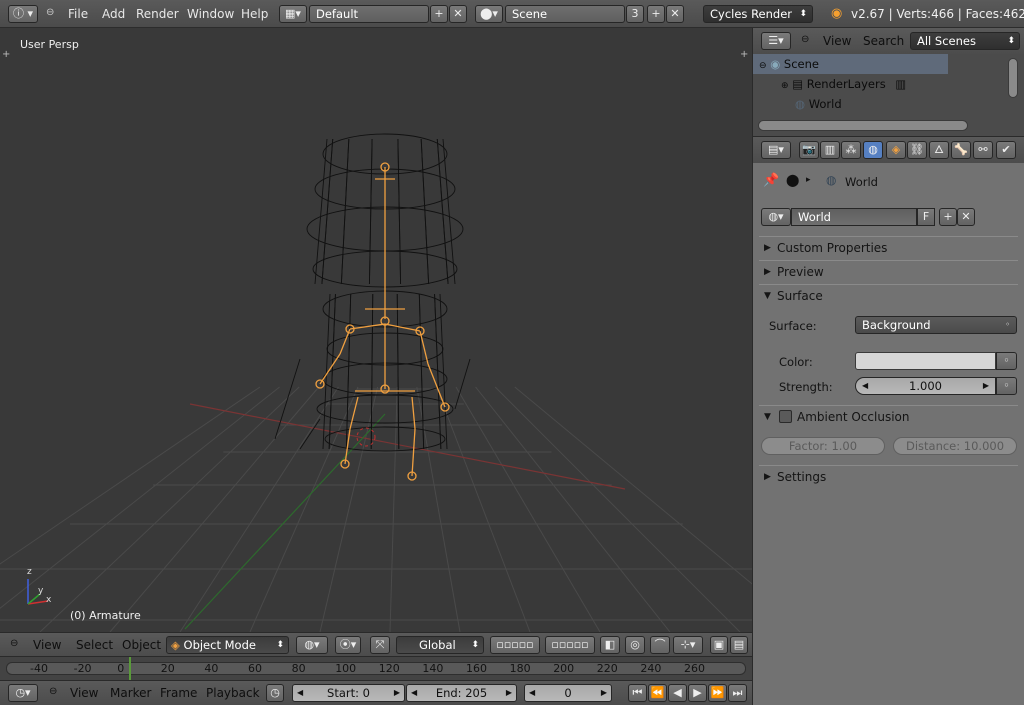 This screenshot has height=705, width=1024. Describe the element at coordinates (210, 14) in the screenshot. I see `menu-window: Window` at that location.